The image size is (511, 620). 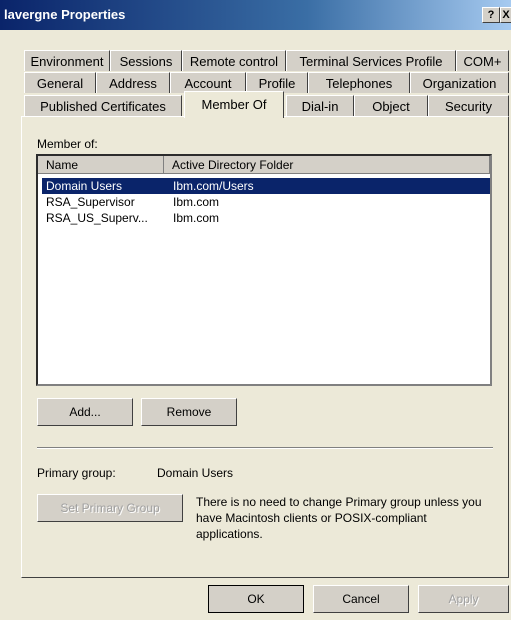 I want to click on tab-account: Account, so click(x=208, y=82).